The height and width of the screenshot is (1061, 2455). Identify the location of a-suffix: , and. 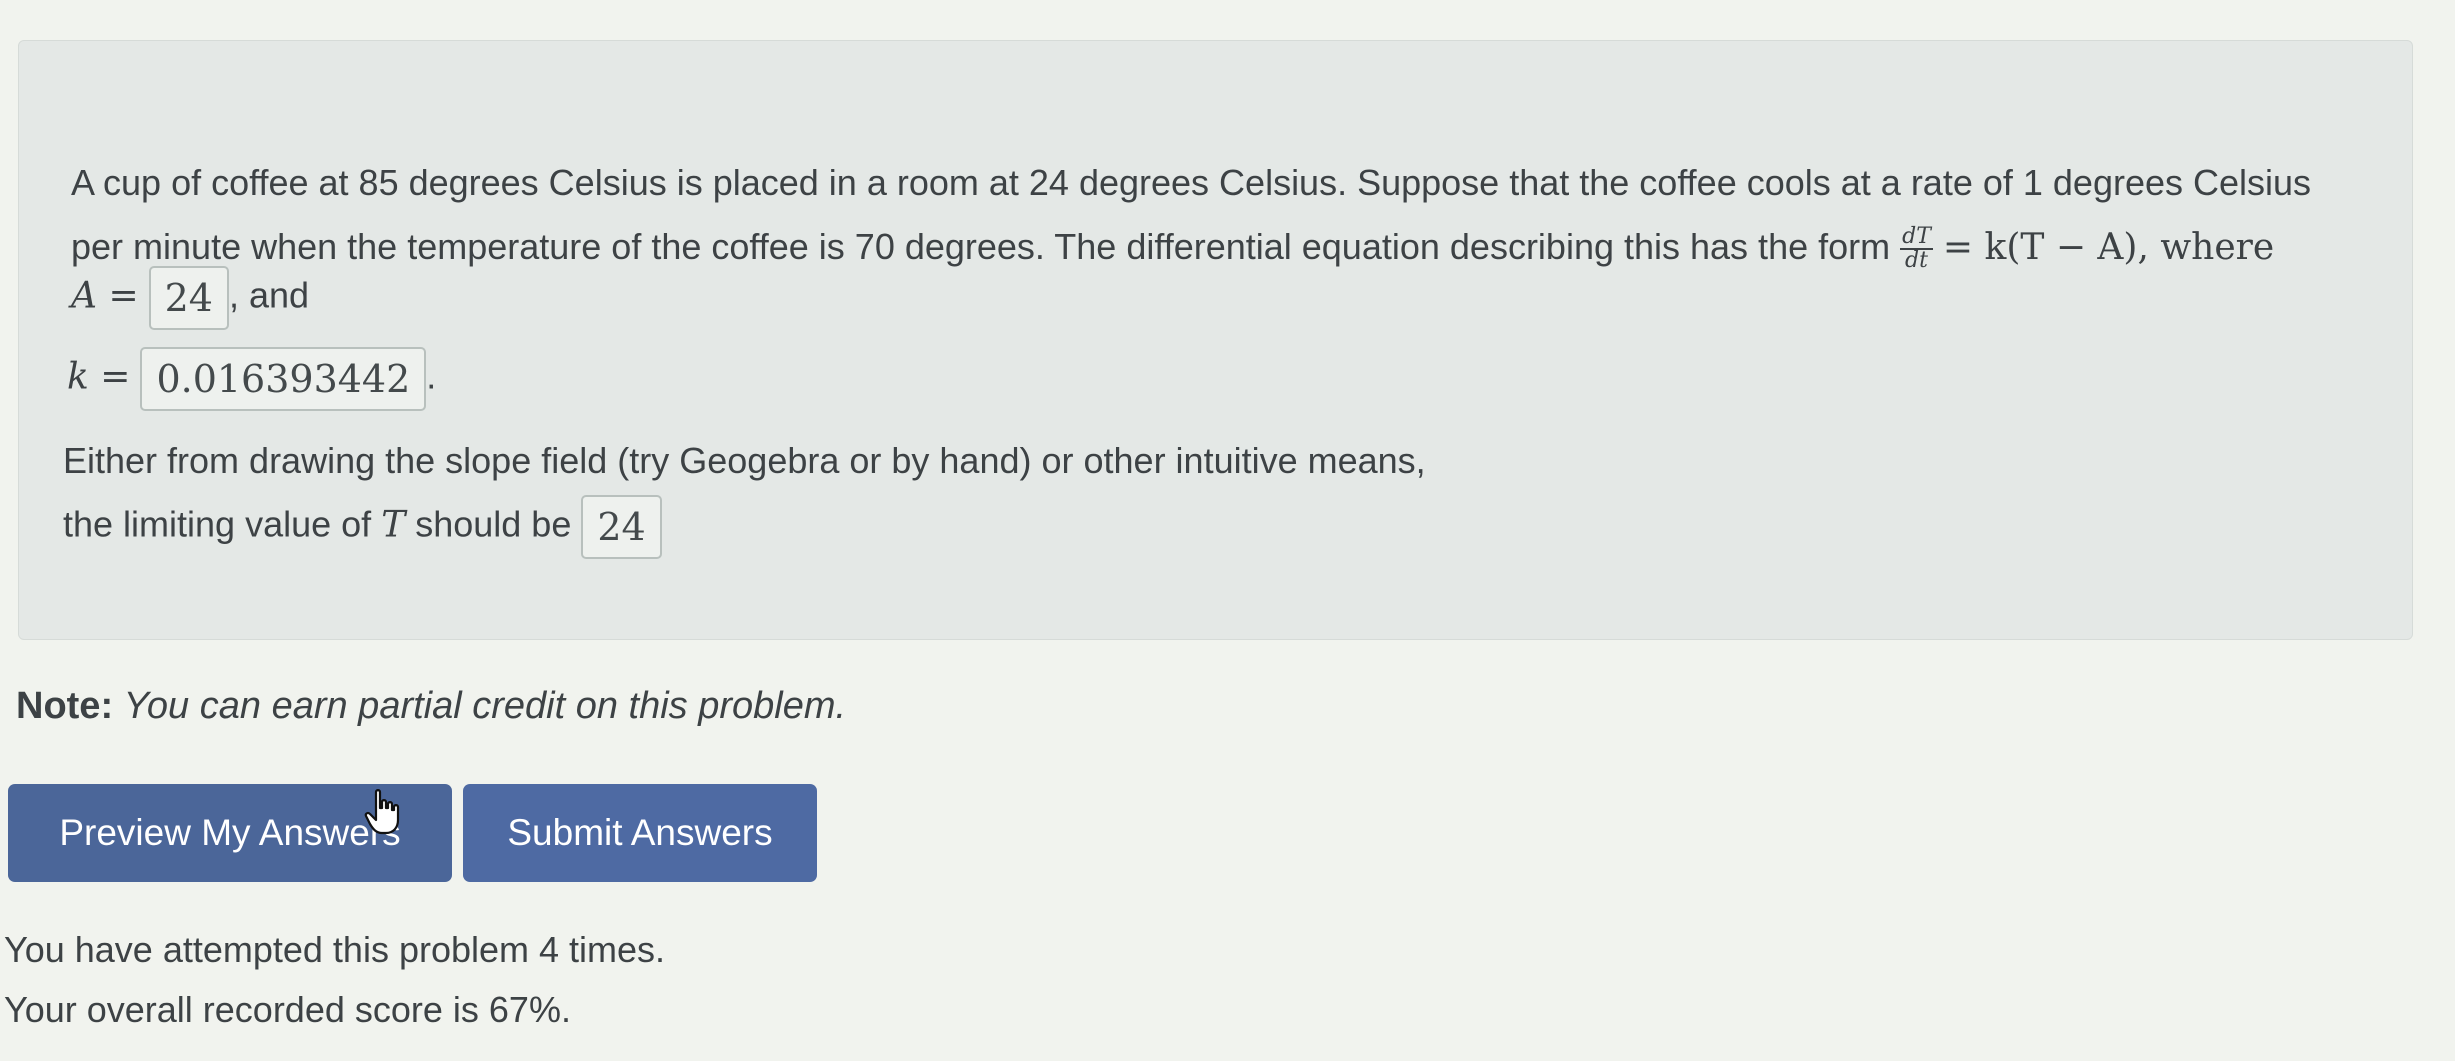
(269, 295).